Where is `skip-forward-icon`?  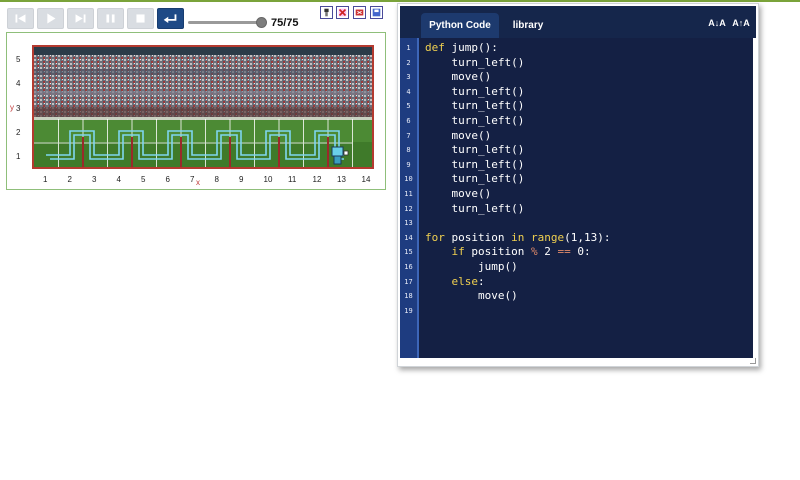 skip-forward-icon is located at coordinates (80, 18).